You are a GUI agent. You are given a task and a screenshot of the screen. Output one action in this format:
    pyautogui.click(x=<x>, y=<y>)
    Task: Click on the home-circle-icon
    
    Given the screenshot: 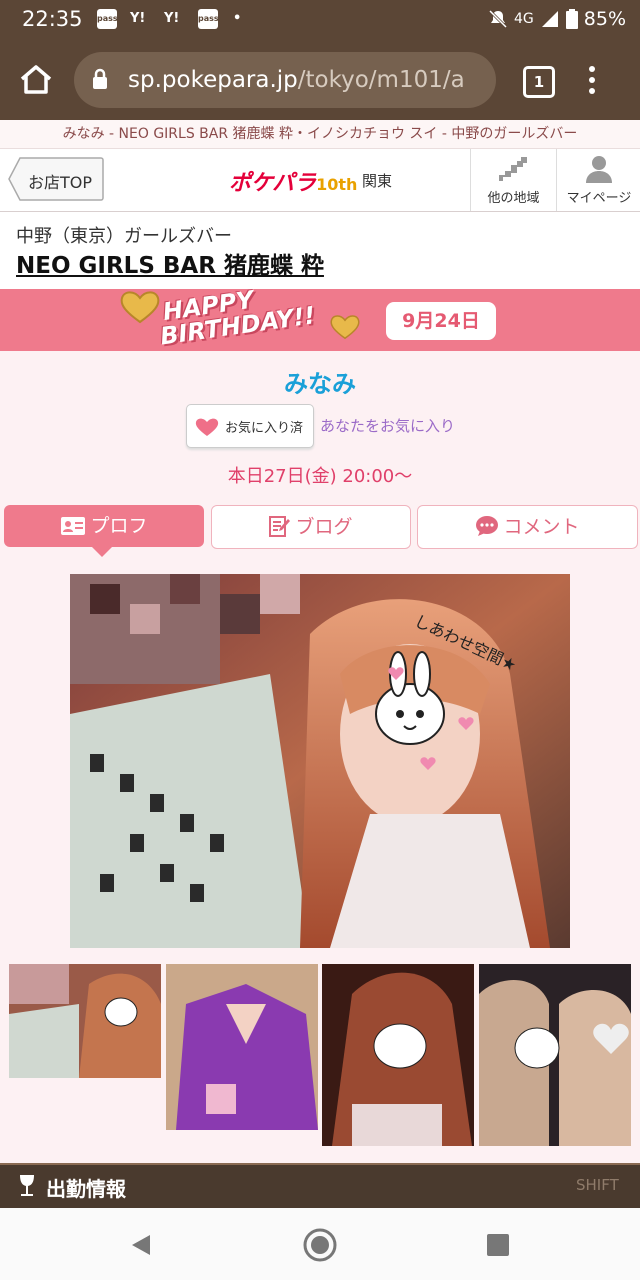 What is the action you would take?
    pyautogui.click(x=320, y=1245)
    